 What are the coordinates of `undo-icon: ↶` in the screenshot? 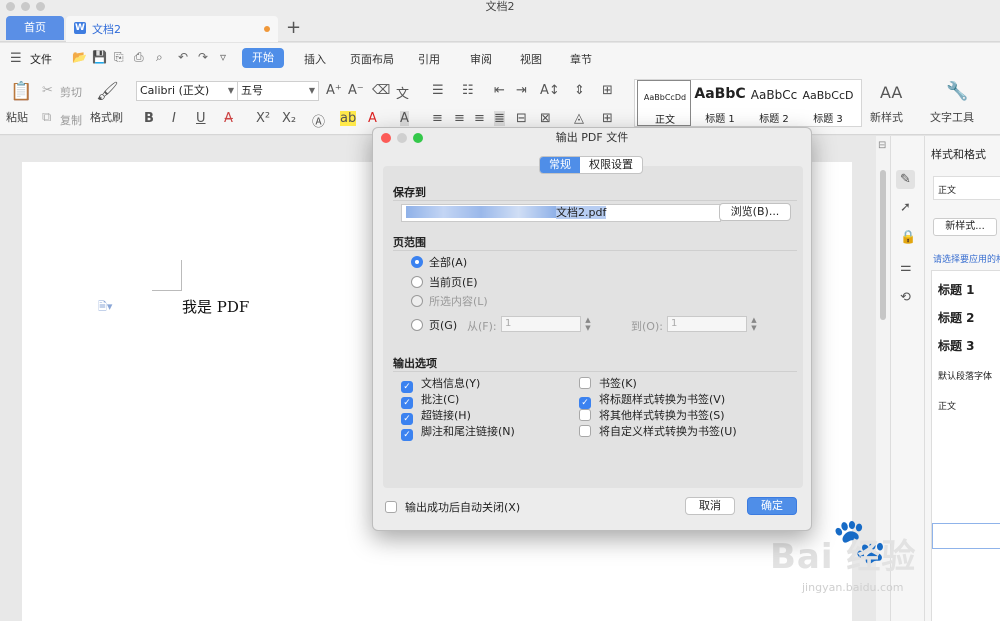 It's located at (183, 57).